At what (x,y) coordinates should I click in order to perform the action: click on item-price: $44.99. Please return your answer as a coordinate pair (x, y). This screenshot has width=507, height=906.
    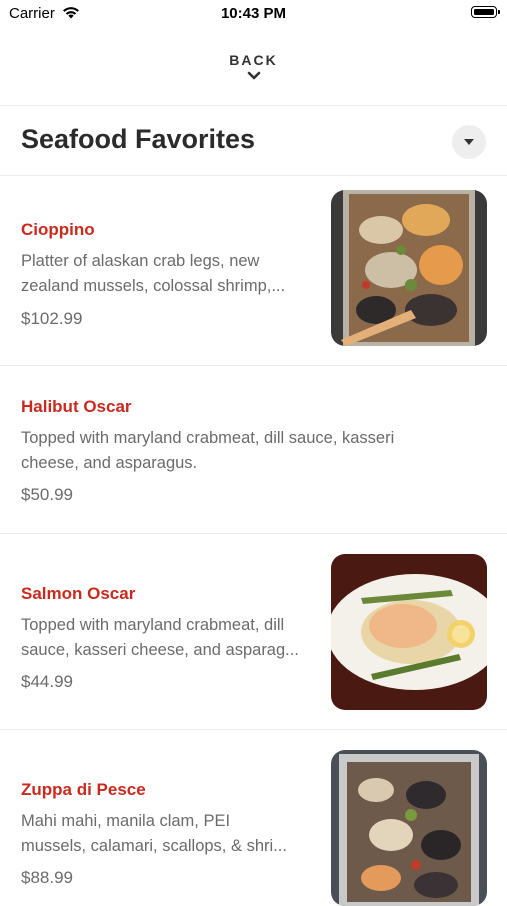
    Looking at the image, I should click on (47, 681).